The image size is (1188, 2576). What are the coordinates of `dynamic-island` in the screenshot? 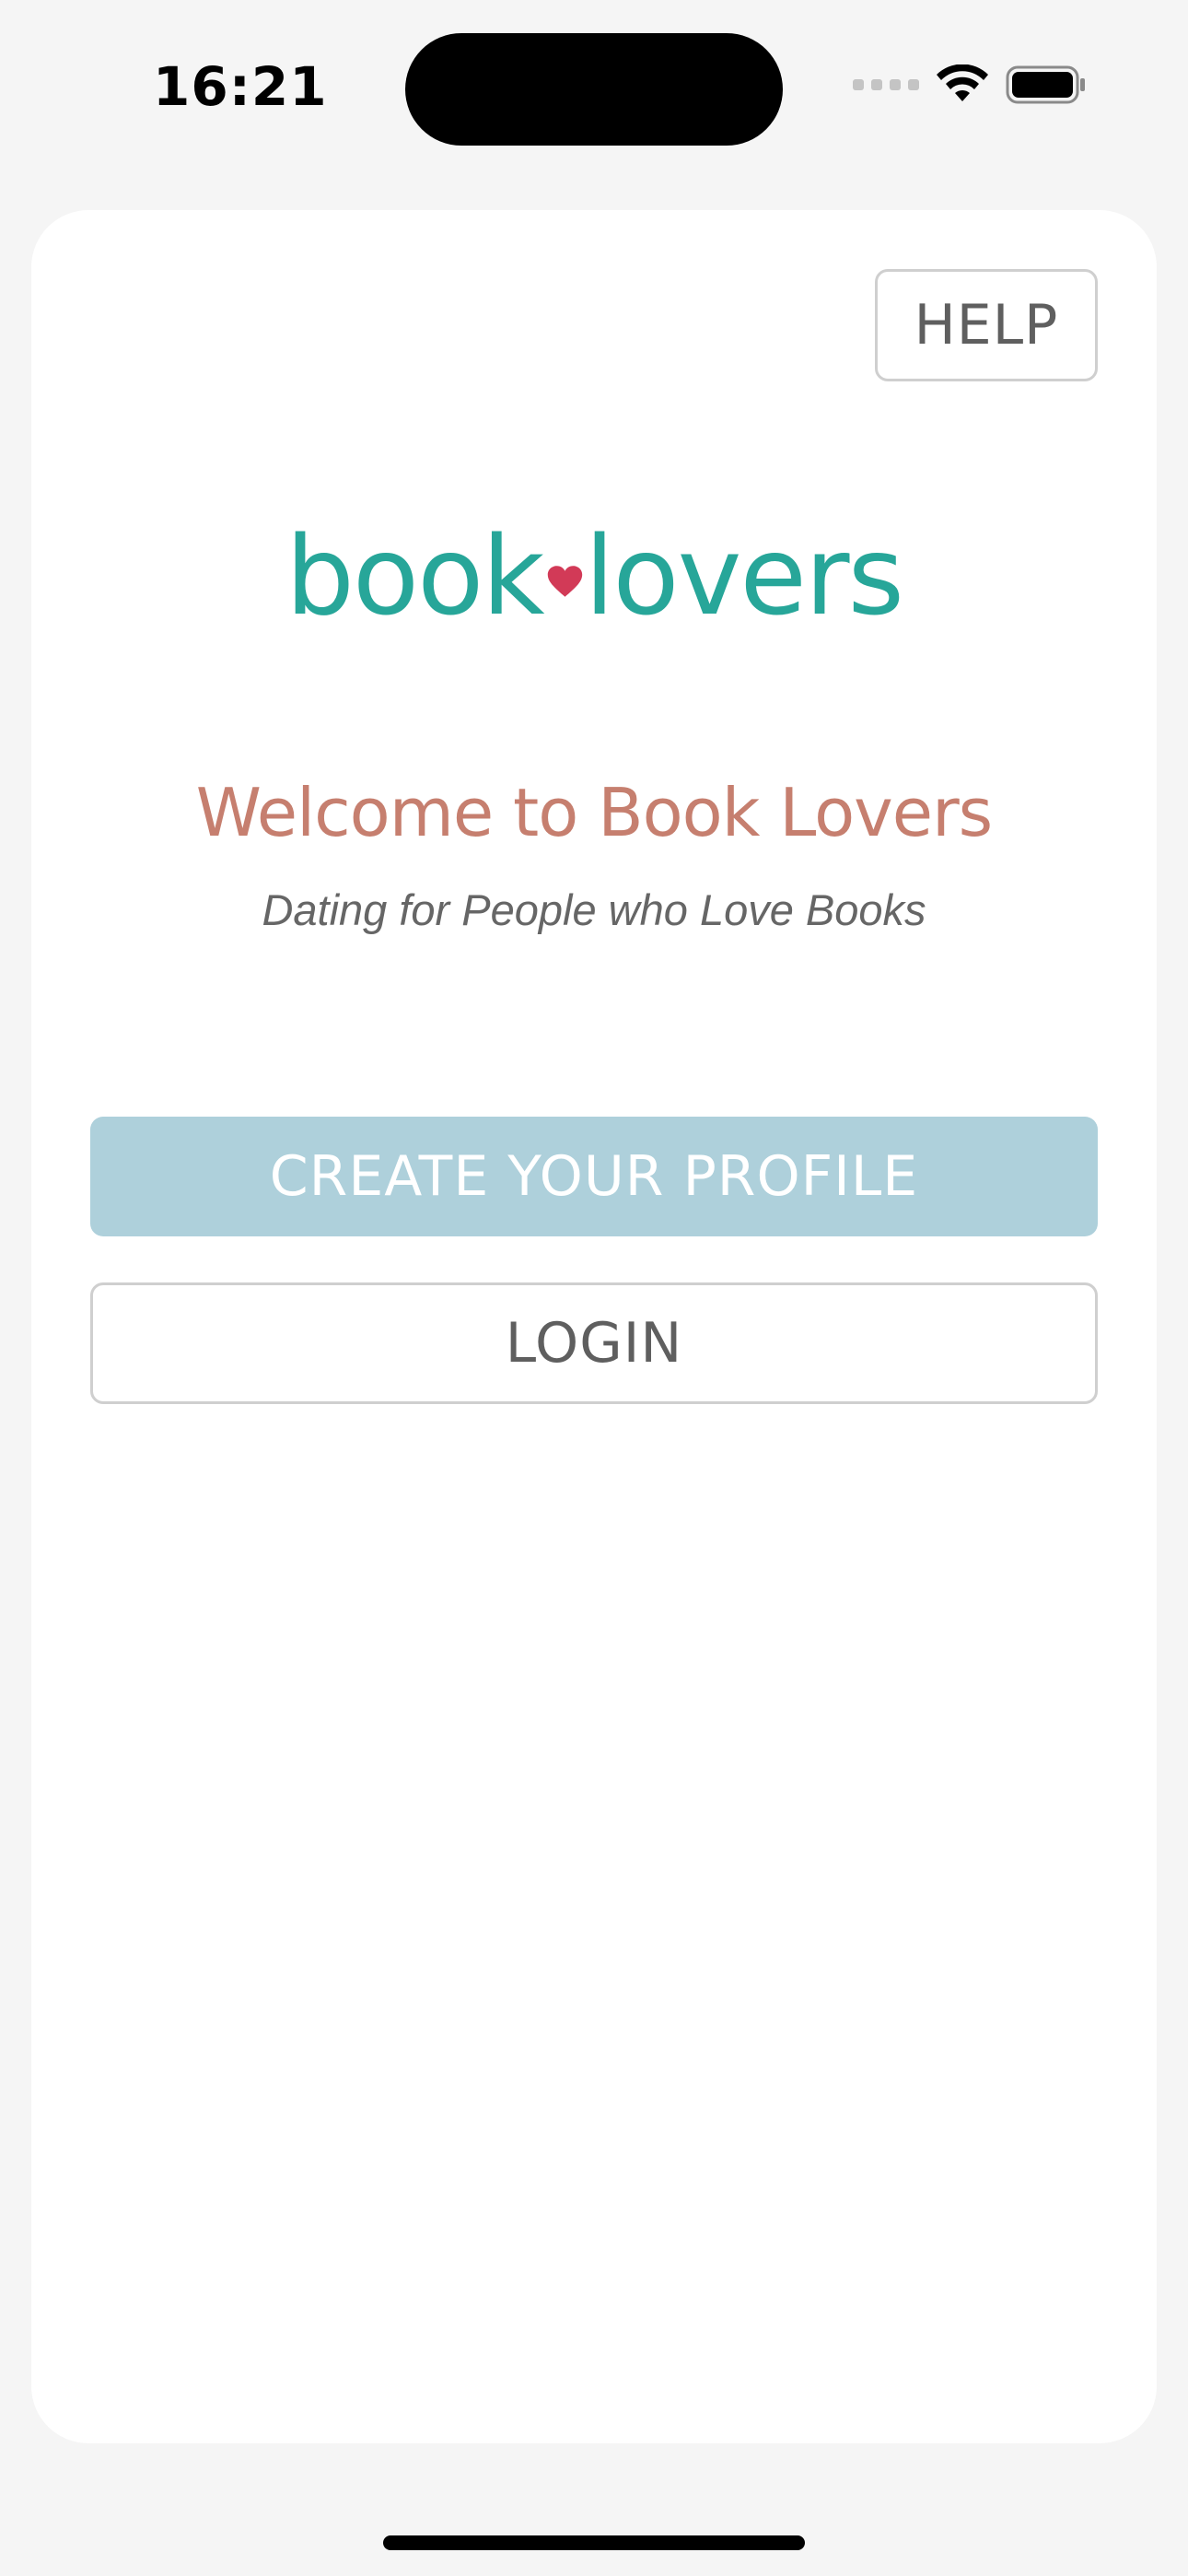 It's located at (594, 89).